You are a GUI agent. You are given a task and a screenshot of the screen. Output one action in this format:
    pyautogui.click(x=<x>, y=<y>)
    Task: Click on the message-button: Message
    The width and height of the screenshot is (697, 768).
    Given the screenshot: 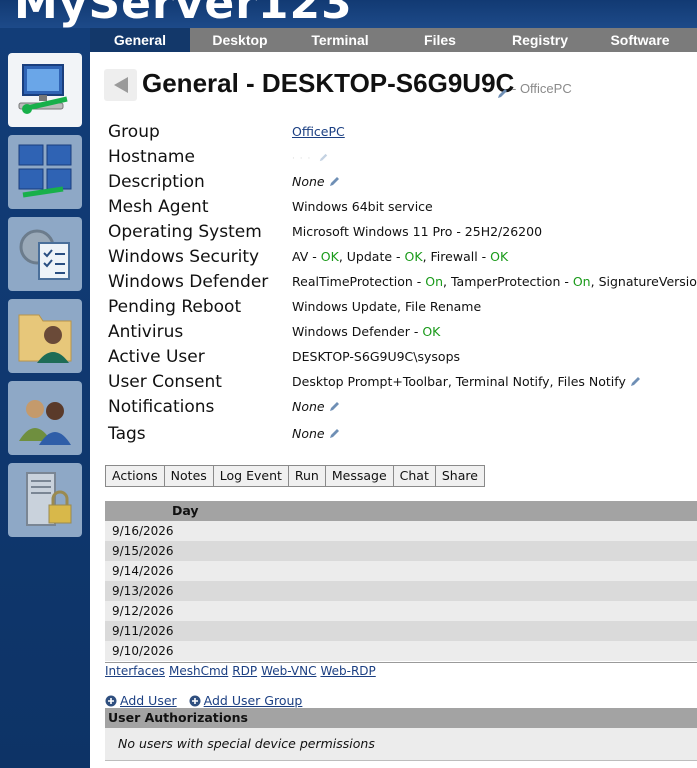 What is the action you would take?
    pyautogui.click(x=359, y=476)
    